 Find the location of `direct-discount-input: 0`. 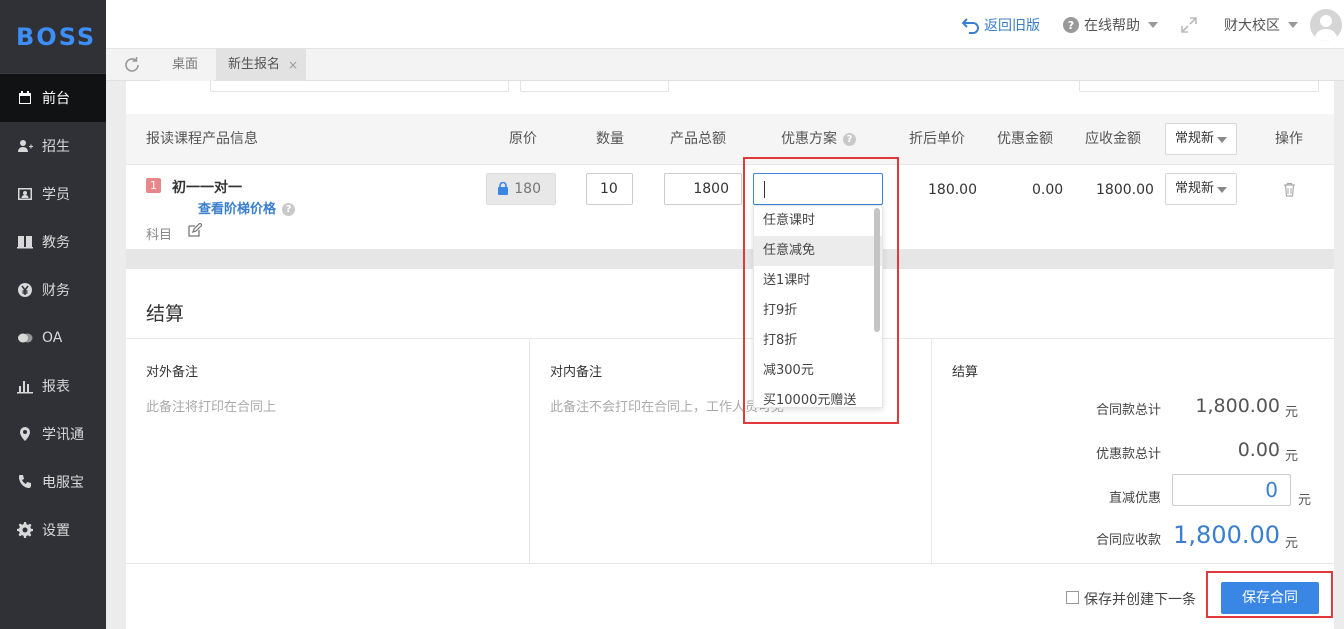

direct-discount-input: 0 is located at coordinates (1231, 490).